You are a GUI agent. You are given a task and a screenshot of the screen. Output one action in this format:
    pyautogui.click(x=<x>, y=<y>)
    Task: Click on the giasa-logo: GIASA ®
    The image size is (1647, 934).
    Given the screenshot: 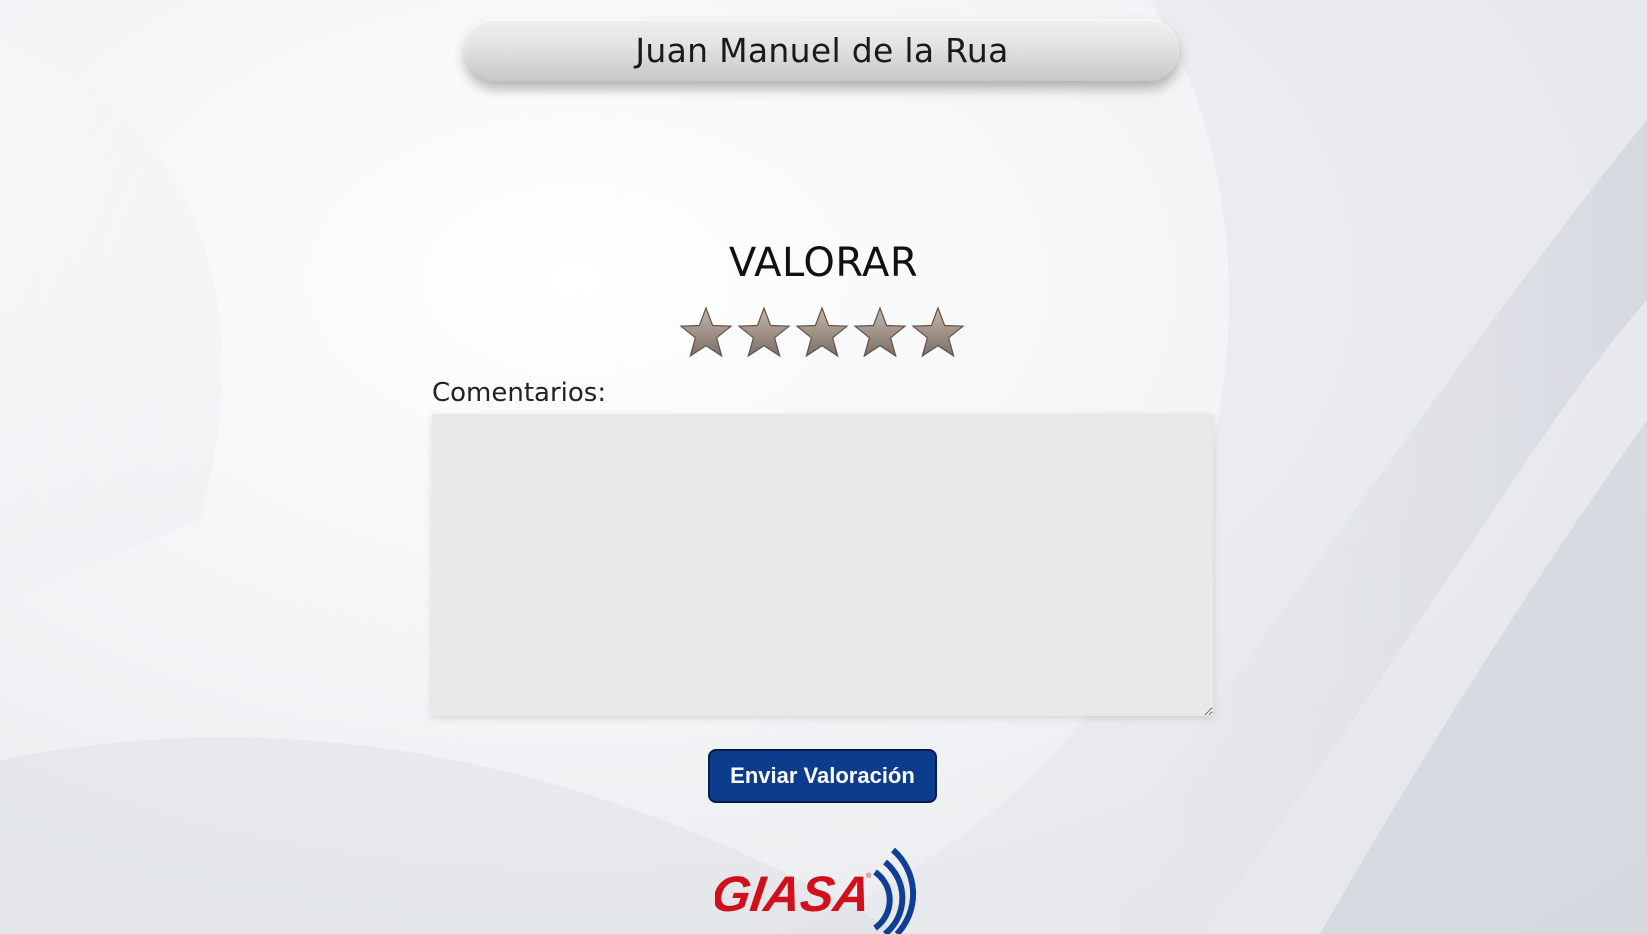 What is the action you would take?
    pyautogui.click(x=816, y=890)
    